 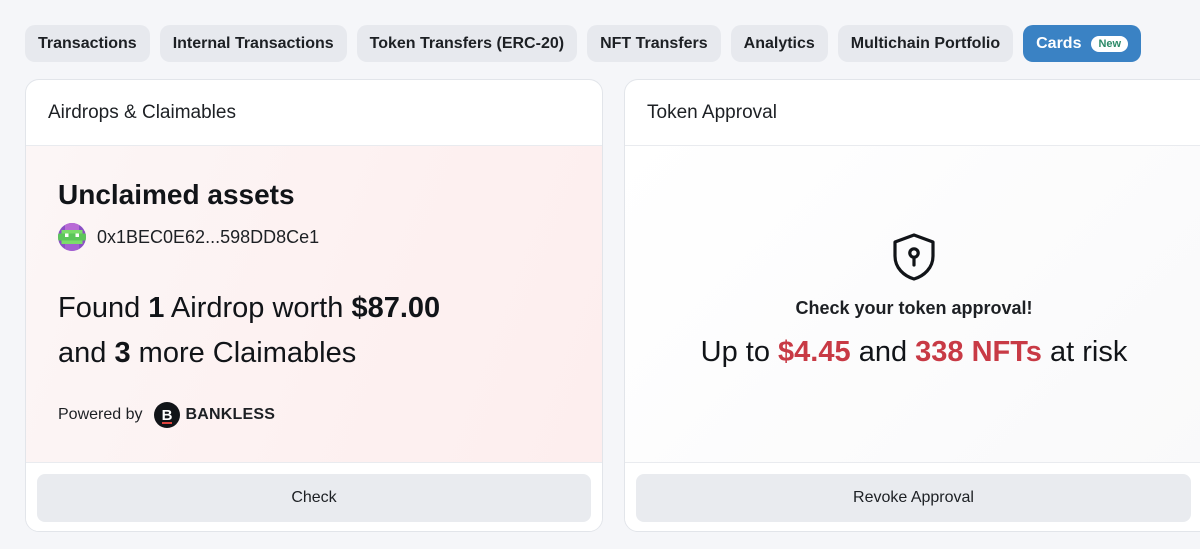 What do you see at coordinates (176, 194) in the screenshot?
I see `unclaimed-assets-heading: Unclaimed assets` at bounding box center [176, 194].